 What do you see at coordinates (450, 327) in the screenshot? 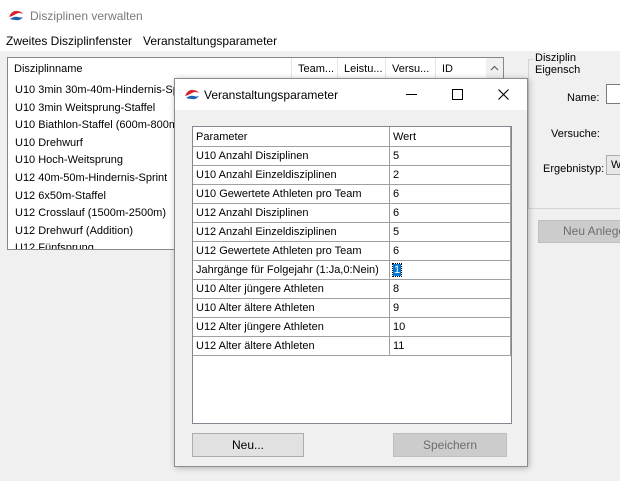
I see `value-cell: 10` at bounding box center [450, 327].